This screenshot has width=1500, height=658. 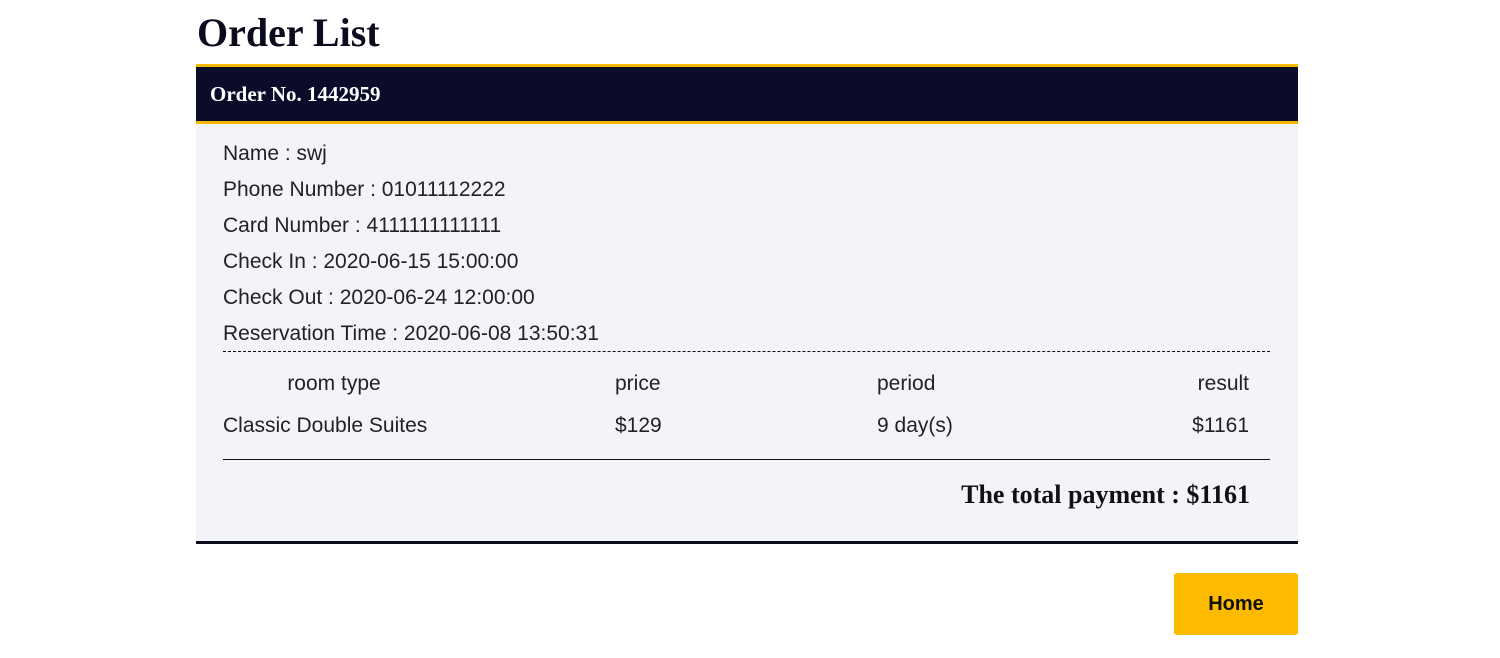 I want to click on total-payment: The total payment : $1161, so click(x=1105, y=494).